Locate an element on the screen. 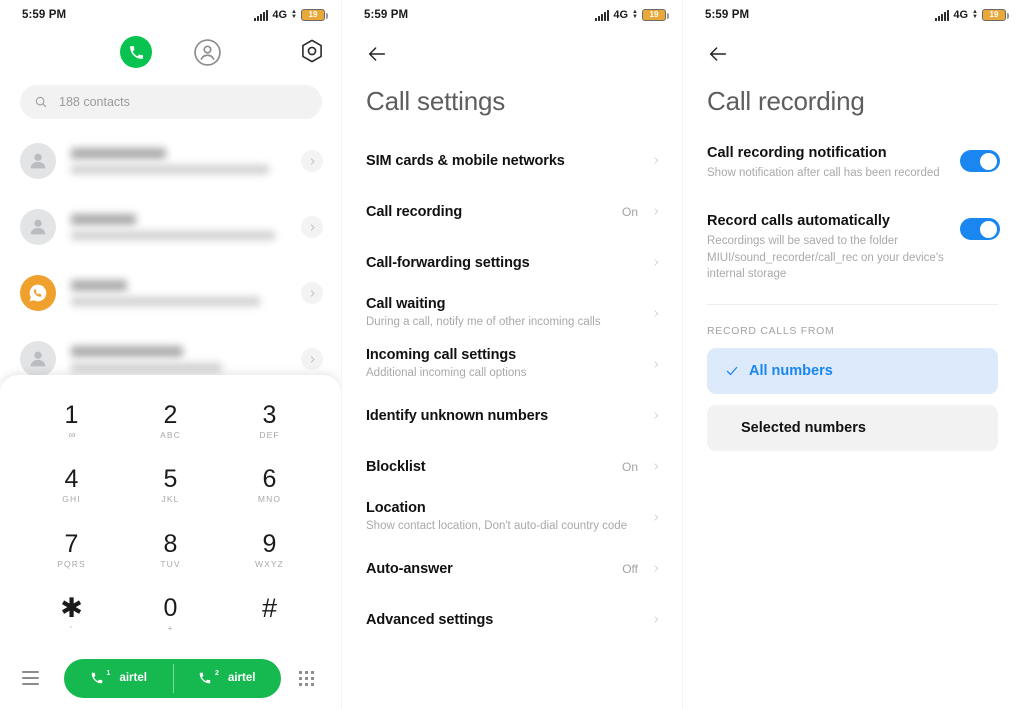 The width and height of the screenshot is (1024, 709). gear-hexagon-icon is located at coordinates (312, 51).